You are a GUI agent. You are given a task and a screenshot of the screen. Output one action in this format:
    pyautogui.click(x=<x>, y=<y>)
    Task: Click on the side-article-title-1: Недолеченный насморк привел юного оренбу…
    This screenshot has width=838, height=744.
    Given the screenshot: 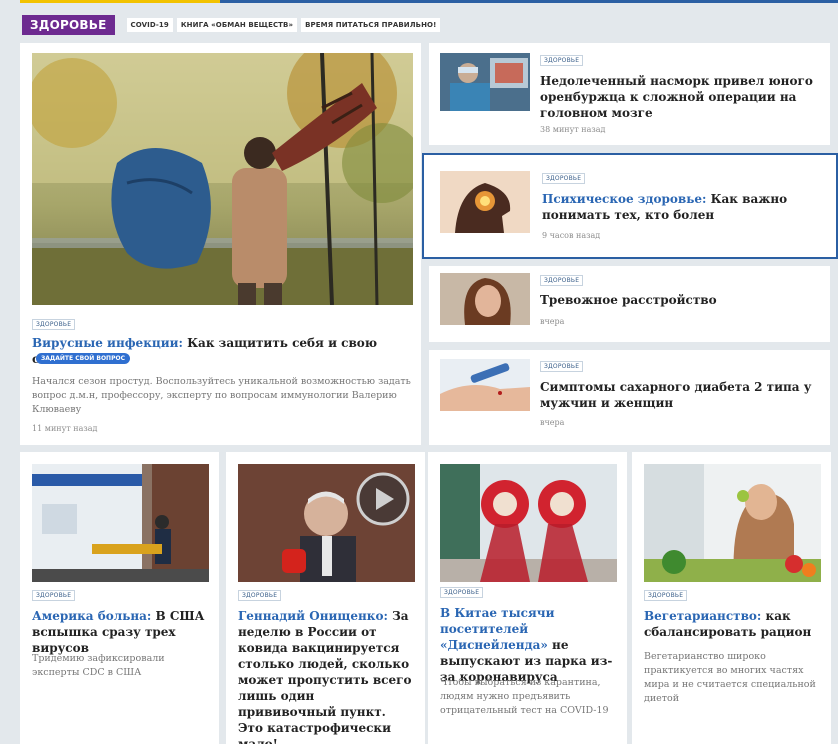 What is the action you would take?
    pyautogui.click(x=680, y=97)
    